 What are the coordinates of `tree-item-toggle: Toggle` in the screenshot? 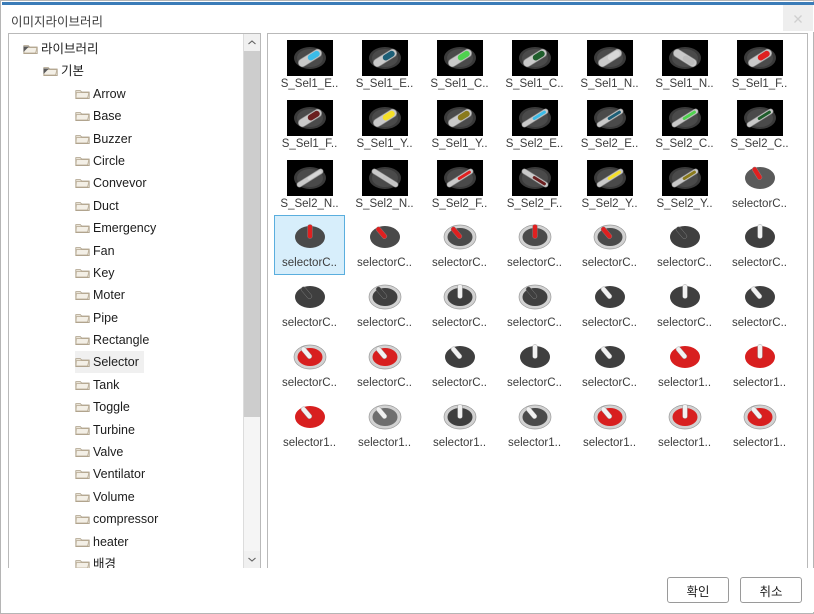 It's located at (126, 407).